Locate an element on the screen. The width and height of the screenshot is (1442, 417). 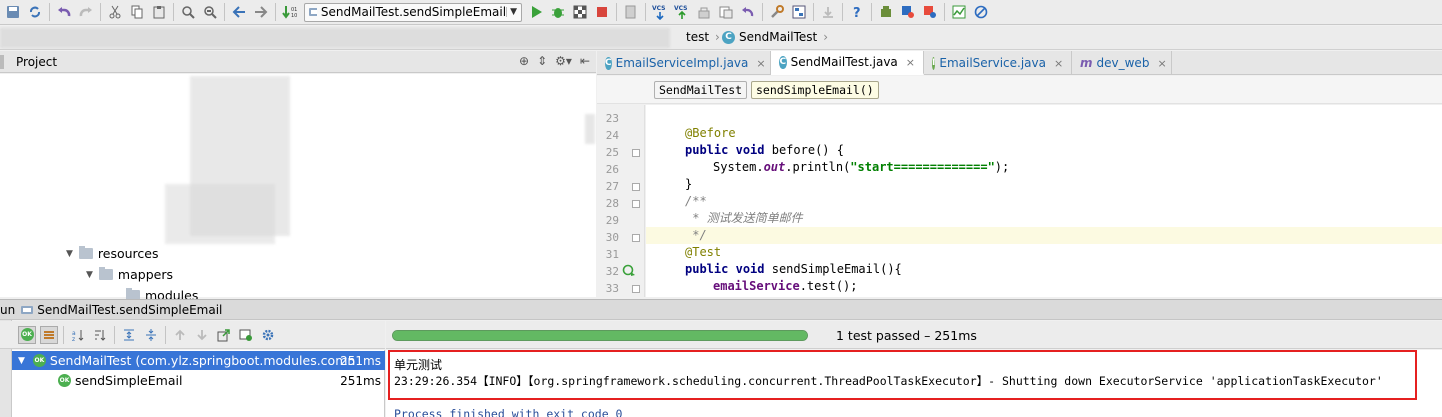
gear-icon: ⚙▾ is located at coordinates (563, 61).